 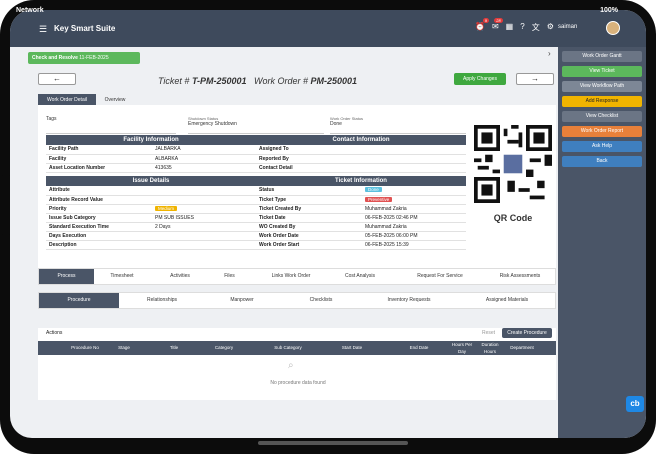 I want to click on tab-cost-analysis: Cost Analysis, so click(x=360, y=276).